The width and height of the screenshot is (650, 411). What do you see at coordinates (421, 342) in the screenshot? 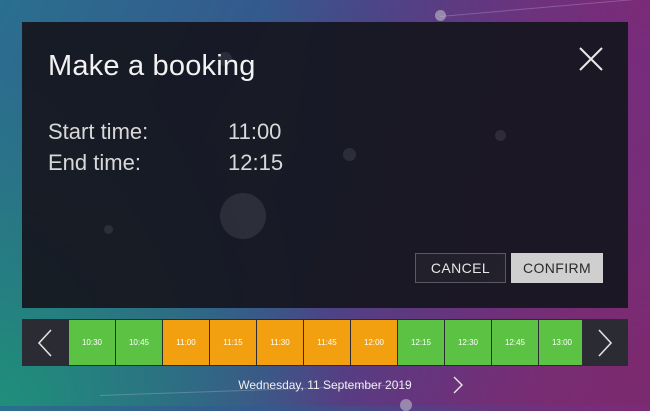
I see `time-slot: 12:15` at bounding box center [421, 342].